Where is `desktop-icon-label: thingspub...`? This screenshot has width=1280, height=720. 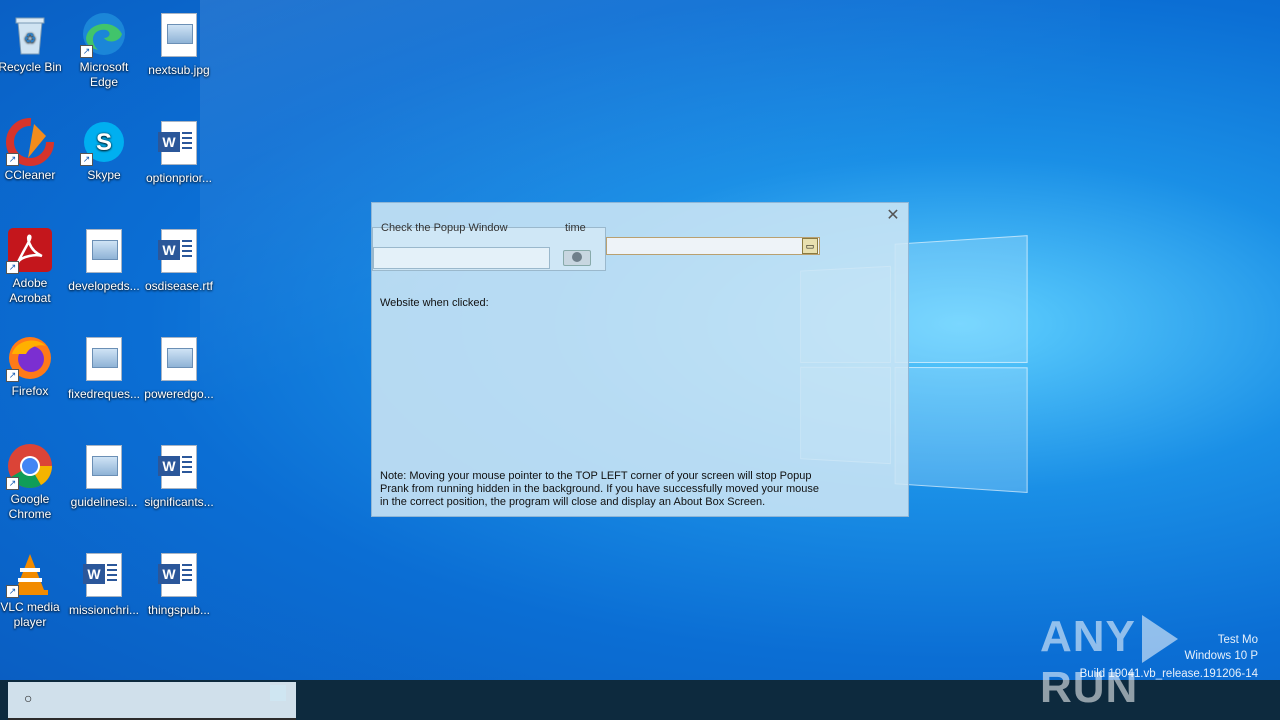
desktop-icon-label: thingspub... is located at coordinates (179, 610).